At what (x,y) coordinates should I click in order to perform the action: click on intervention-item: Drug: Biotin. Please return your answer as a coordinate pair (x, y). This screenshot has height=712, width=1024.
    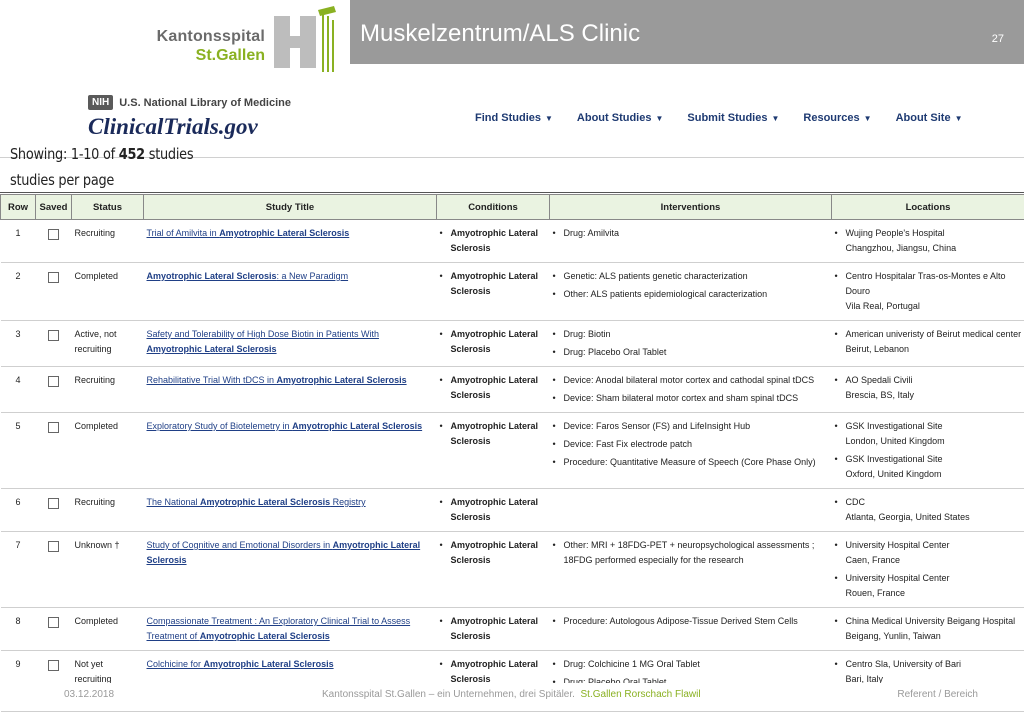
    Looking at the image, I should click on (691, 334).